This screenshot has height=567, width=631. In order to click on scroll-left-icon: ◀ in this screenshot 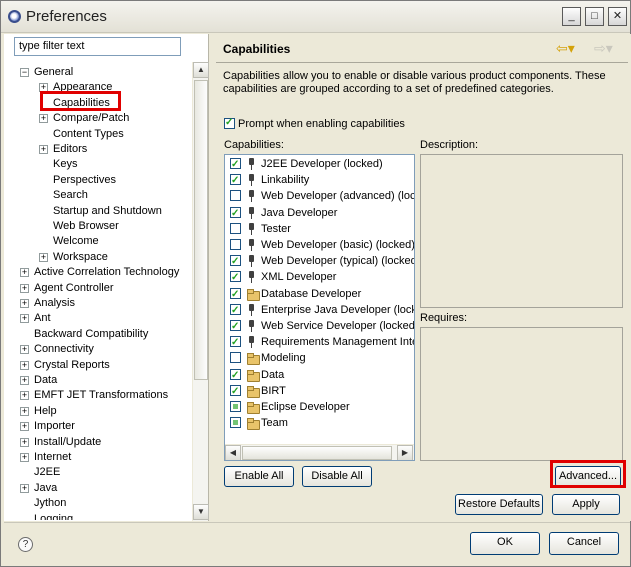, I will do `click(233, 452)`.